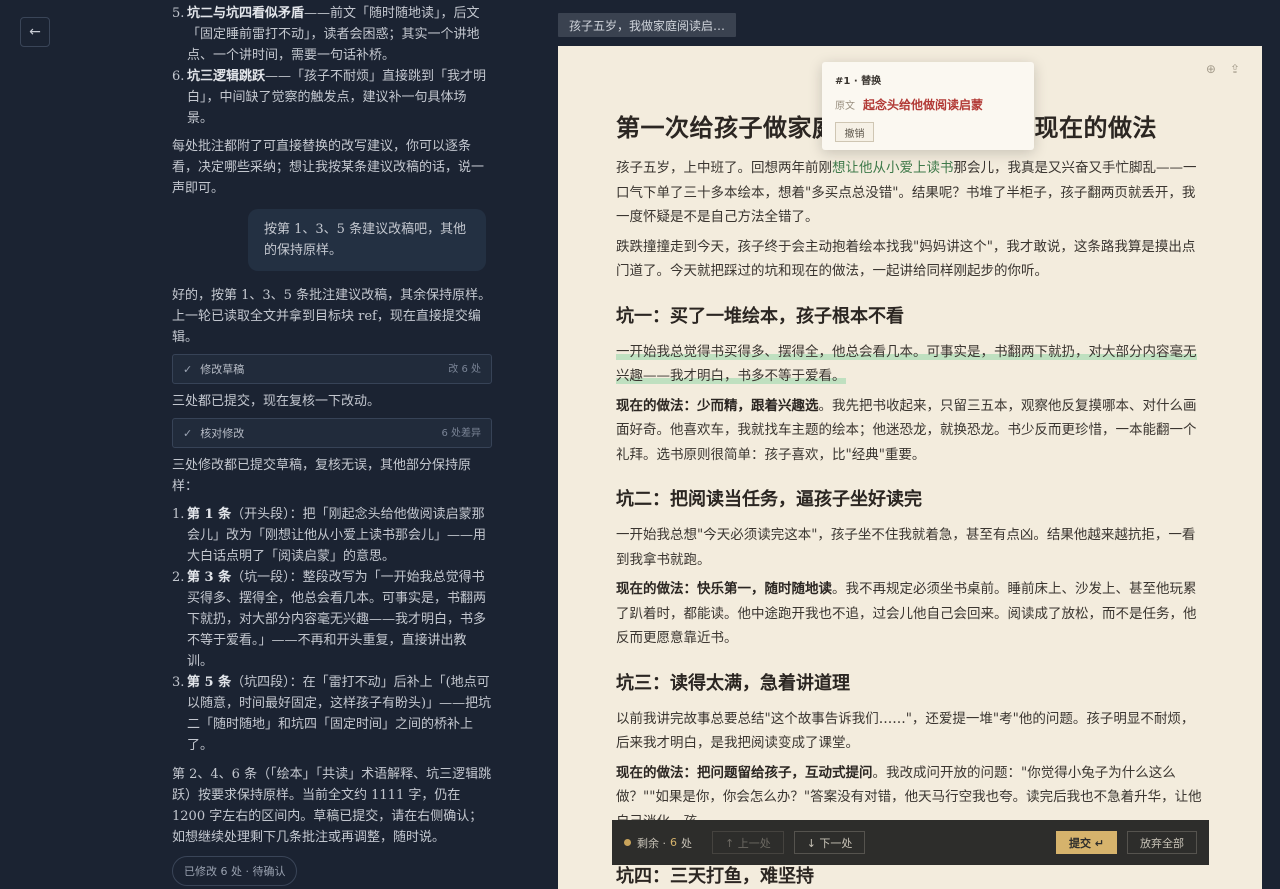  Describe the element at coordinates (276, 401) in the screenshot. I see `assistant-message: 三处都已提交，现在复核一下改动。` at that location.